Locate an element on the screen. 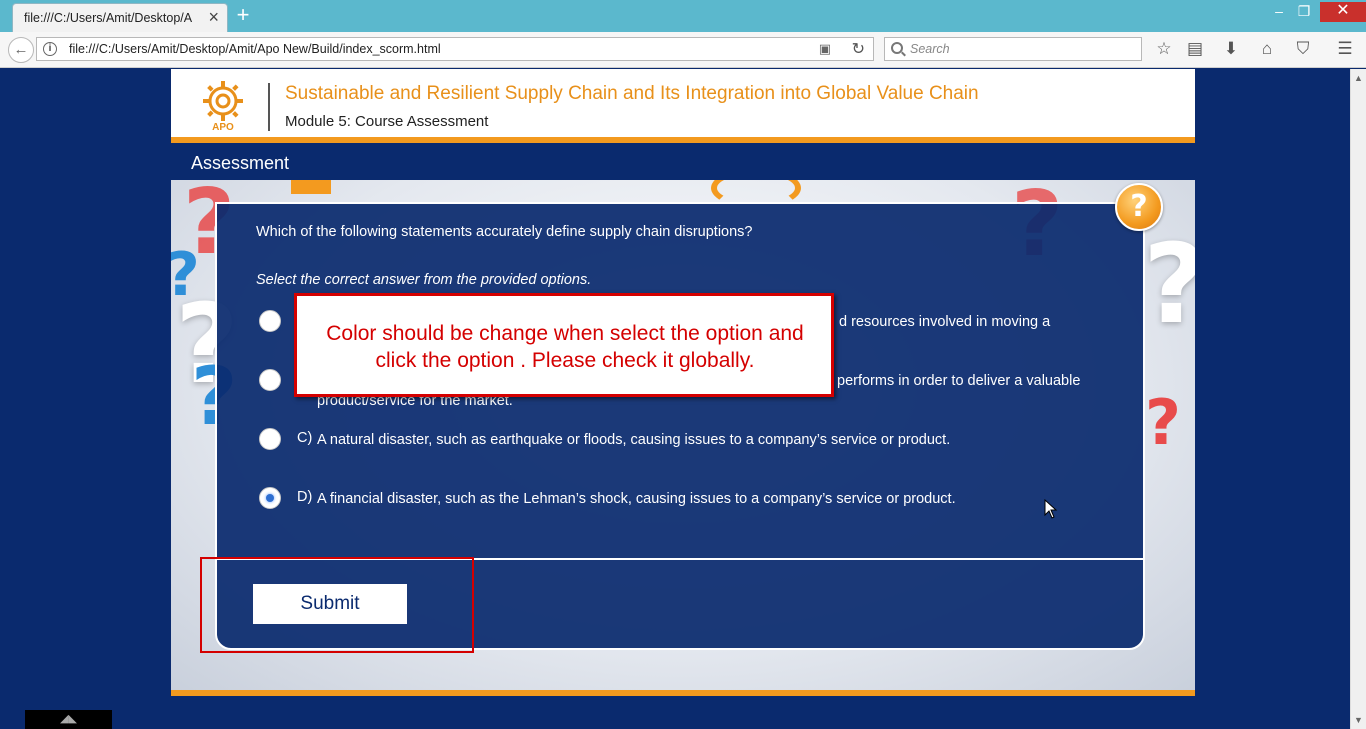 The width and height of the screenshot is (1366, 729). module-title: Module 5: Course Assessment is located at coordinates (387, 121).